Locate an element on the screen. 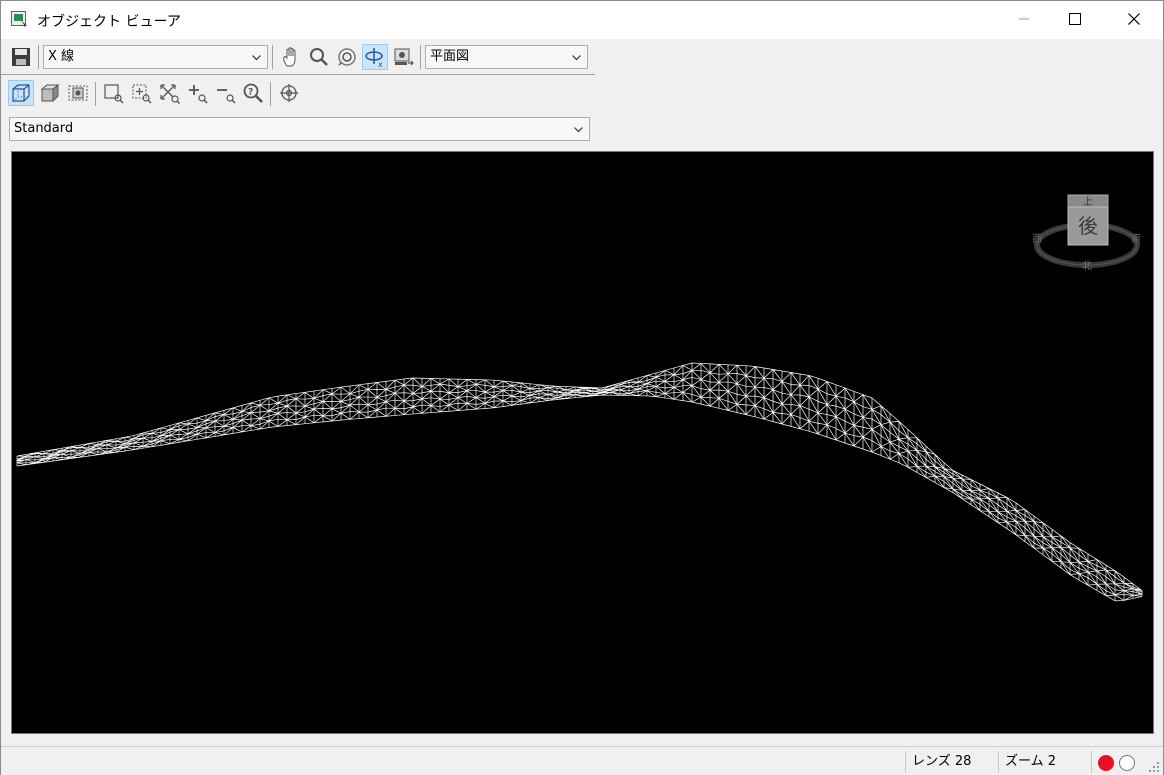 This screenshot has width=1164, height=775. wireframe-cube-icon is located at coordinates (21, 93).